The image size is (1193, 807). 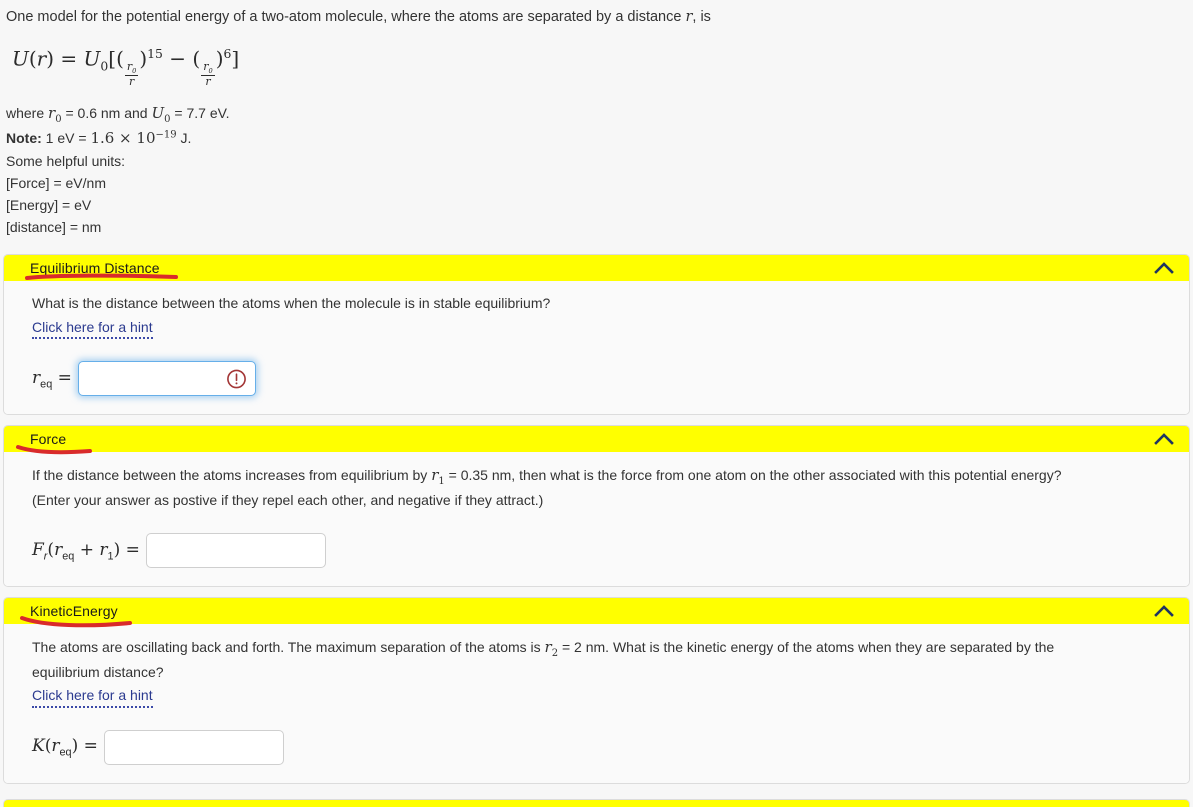 I want to click on potential-energy-equation: U(r) = U0[(r0 r)15 − (r0 r)6], so click(x=126, y=67).